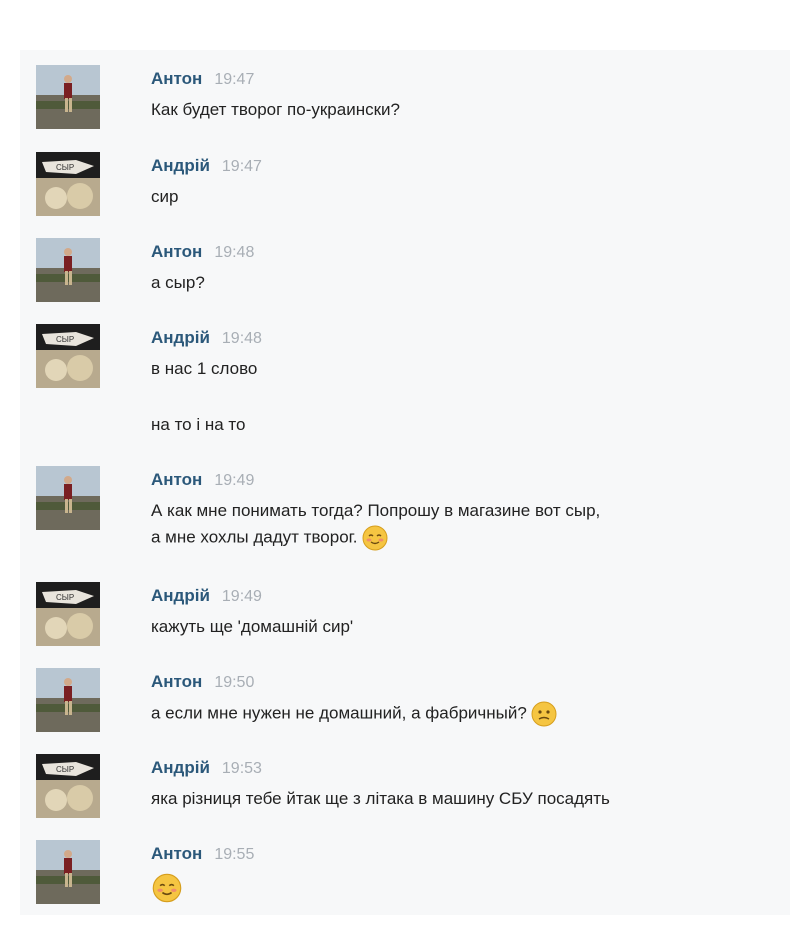 This screenshot has height=940, width=800. What do you see at coordinates (463, 283) in the screenshot?
I see `message-text: а сыр?` at bounding box center [463, 283].